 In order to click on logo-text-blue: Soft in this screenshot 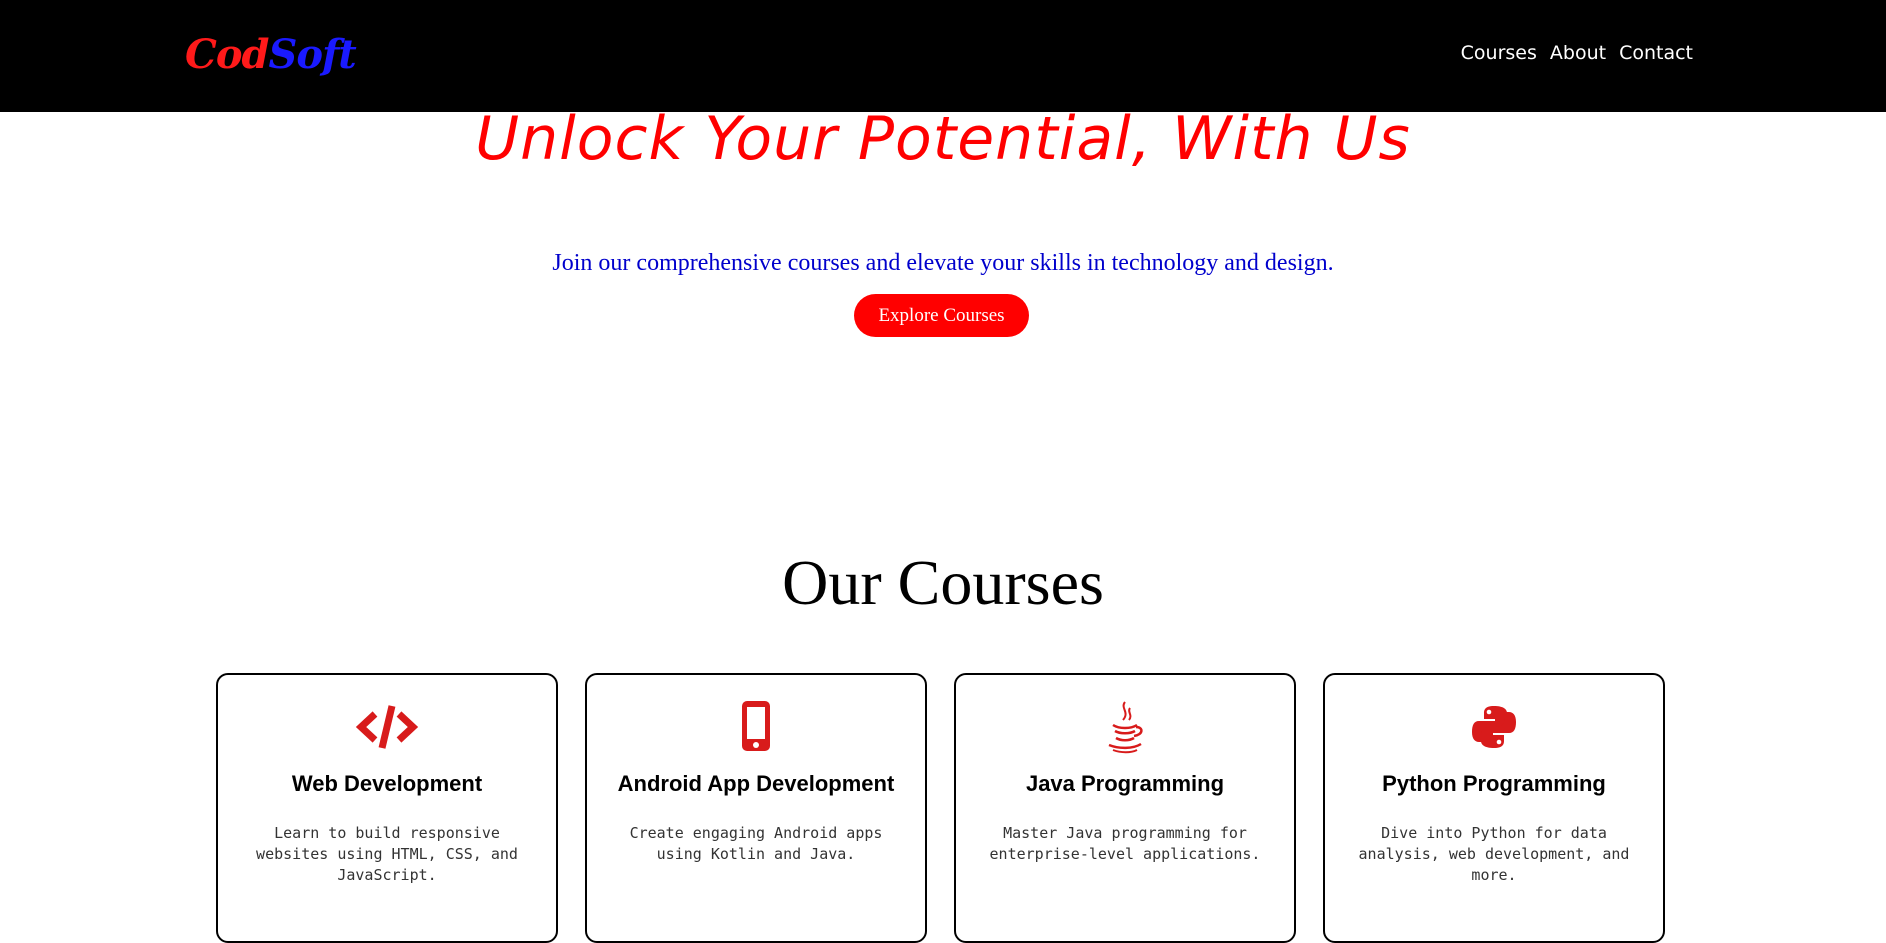, I will do `click(312, 54)`.